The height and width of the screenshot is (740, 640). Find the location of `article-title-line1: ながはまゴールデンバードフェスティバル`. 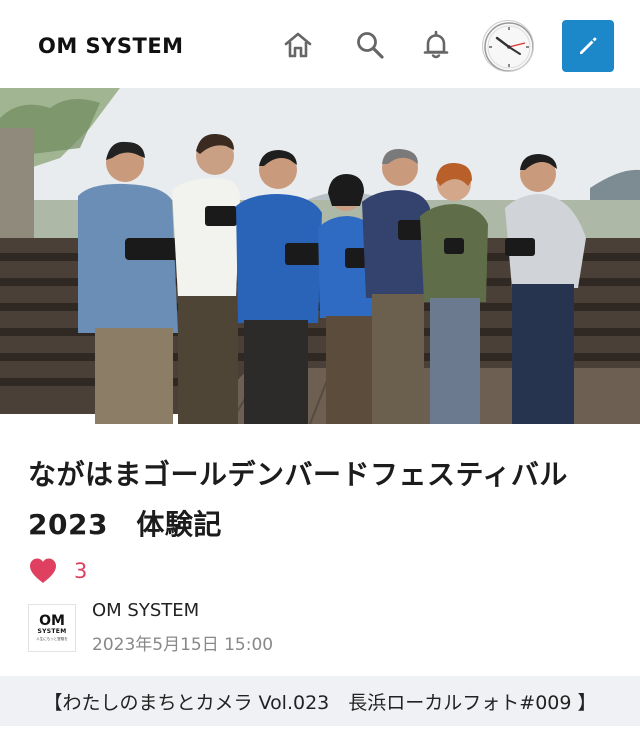

article-title-line1: ながはまゴールデンバードフェスティバル is located at coordinates (298, 474).